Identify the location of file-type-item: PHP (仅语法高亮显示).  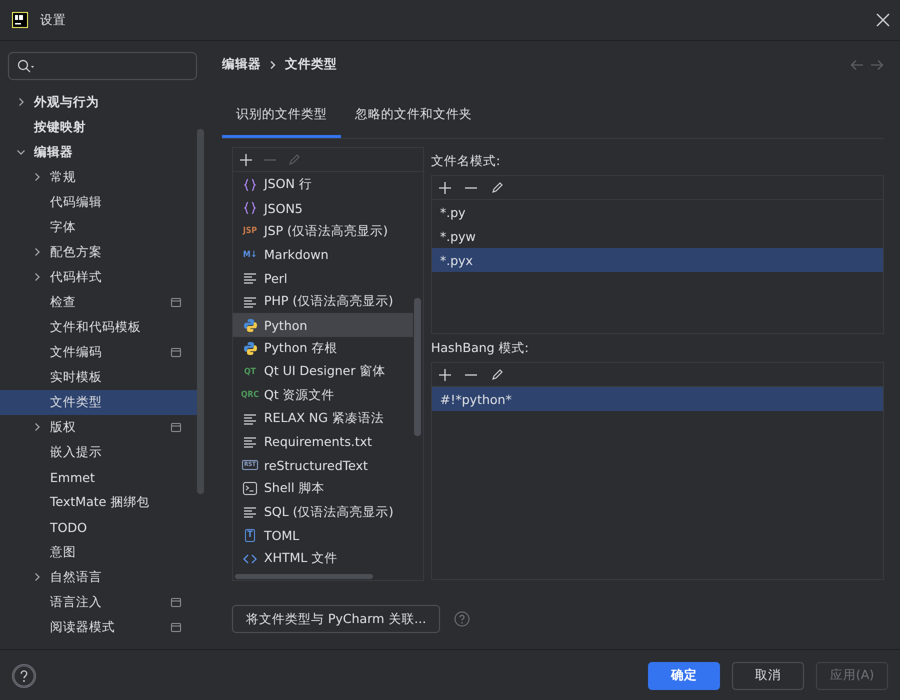
(323, 302).